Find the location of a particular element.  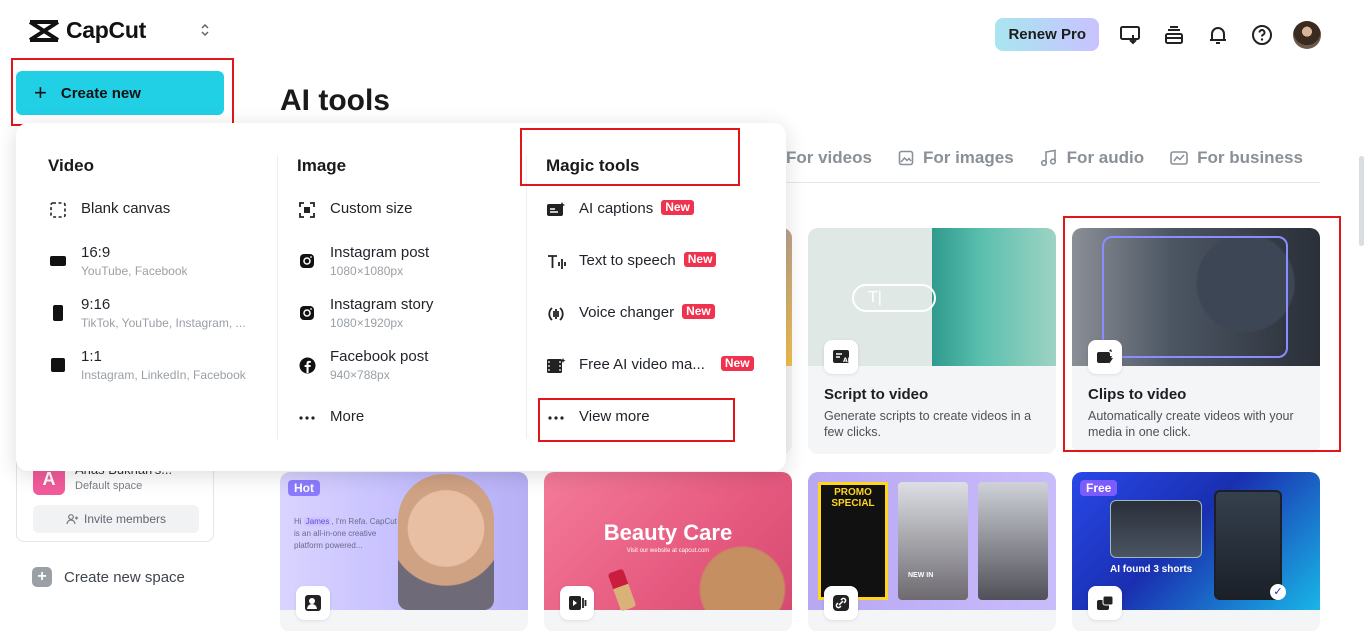

renew-pro-button: Renew Pro is located at coordinates (1047, 34).